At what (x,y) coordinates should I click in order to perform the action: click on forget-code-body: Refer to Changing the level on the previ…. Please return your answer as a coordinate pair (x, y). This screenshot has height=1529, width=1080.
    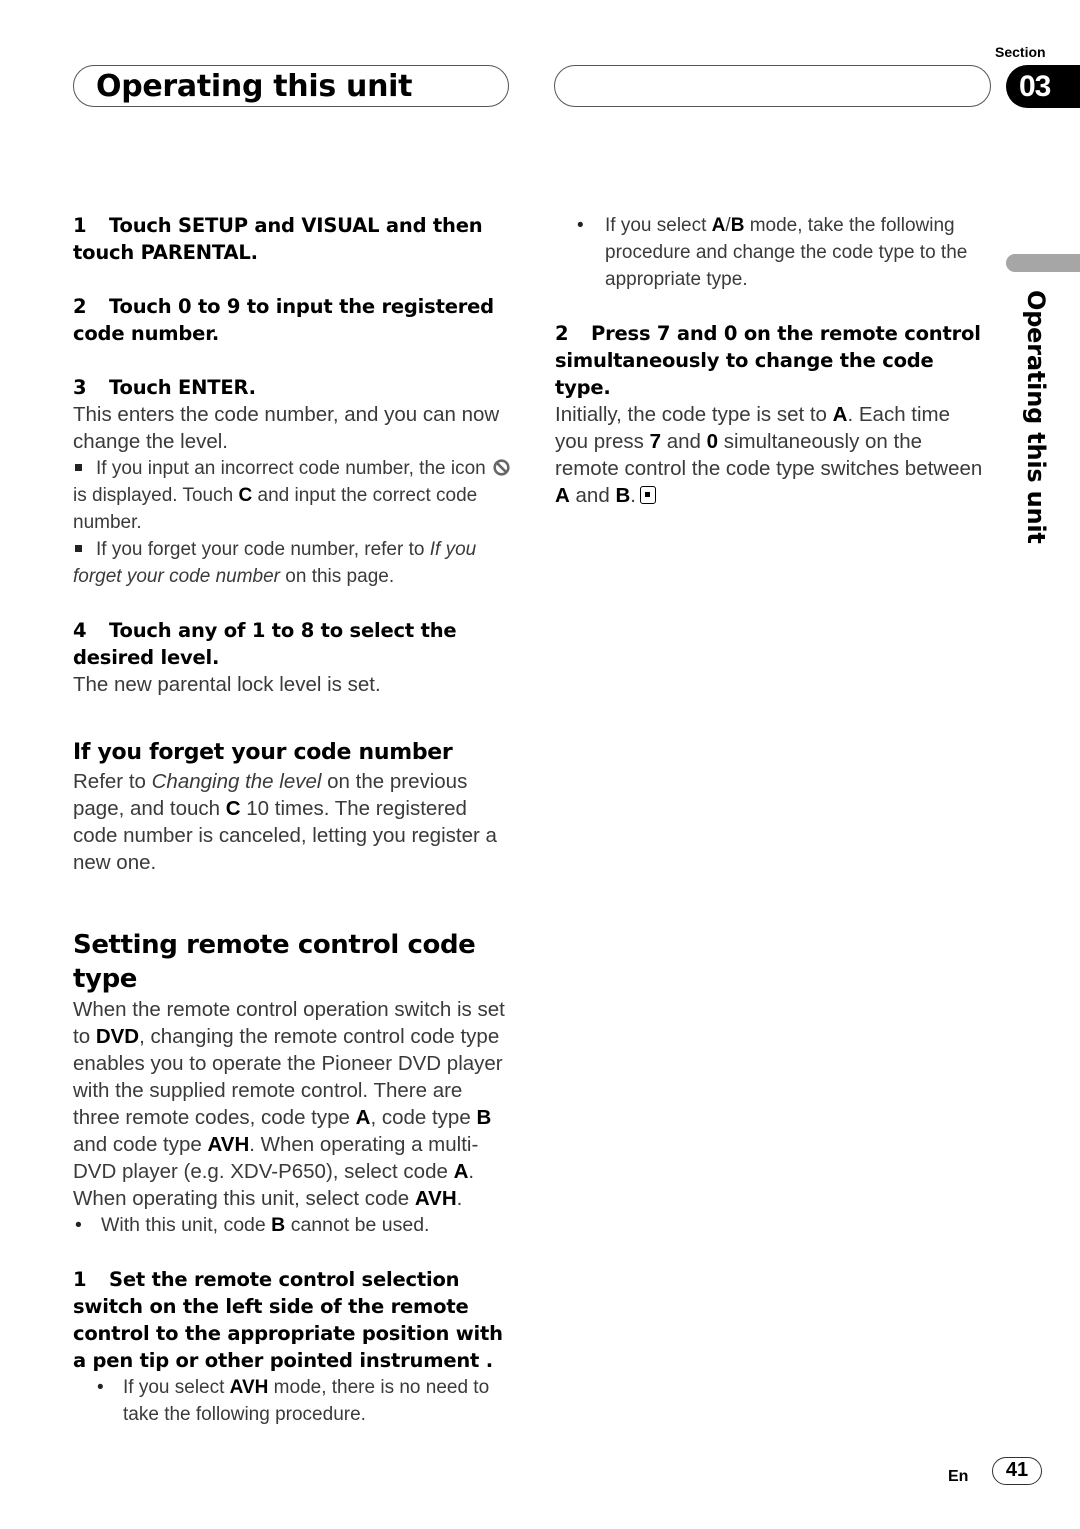
    Looking at the image, I should click on (285, 822).